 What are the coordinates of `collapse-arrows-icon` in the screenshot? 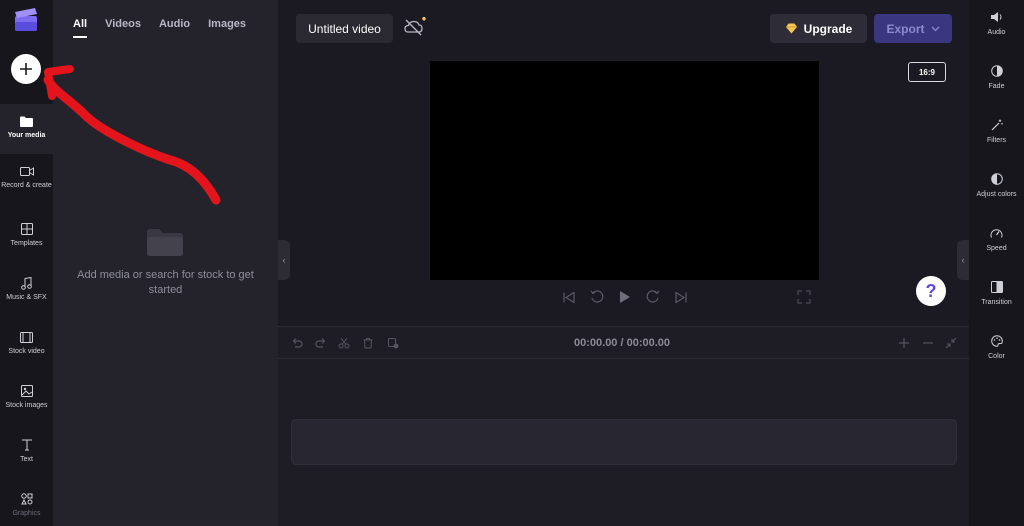 It's located at (951, 343).